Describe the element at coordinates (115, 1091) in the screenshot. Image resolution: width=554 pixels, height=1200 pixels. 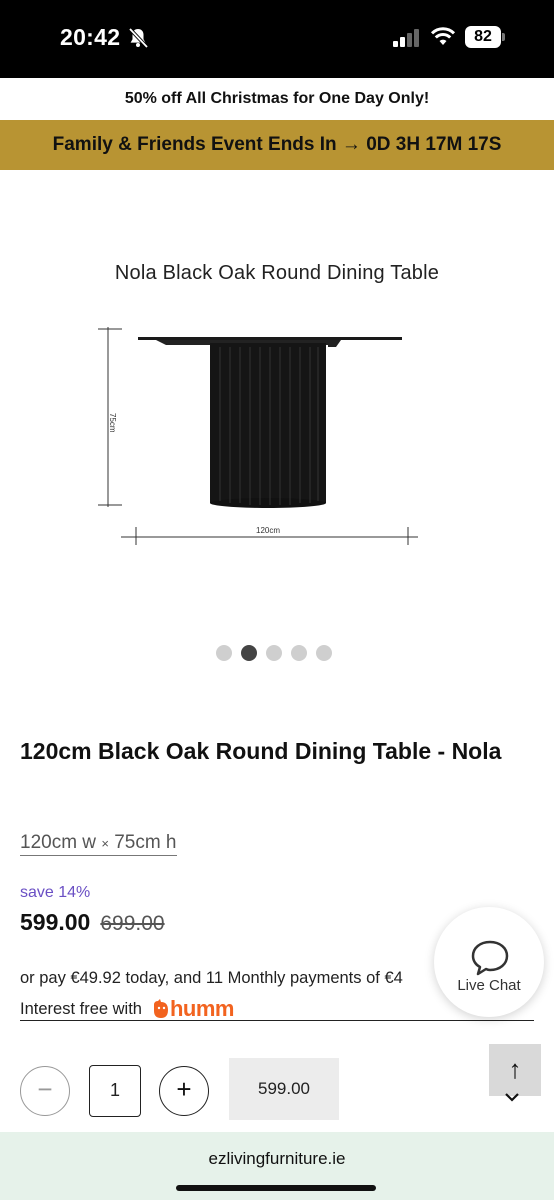
I see `quantity-input: 1` at that location.